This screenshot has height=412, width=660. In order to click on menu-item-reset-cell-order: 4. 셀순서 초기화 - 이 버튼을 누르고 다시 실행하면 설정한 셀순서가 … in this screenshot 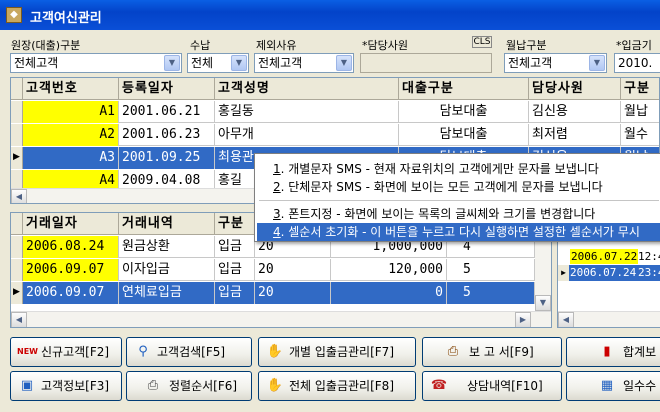, I will do `click(458, 232)`.